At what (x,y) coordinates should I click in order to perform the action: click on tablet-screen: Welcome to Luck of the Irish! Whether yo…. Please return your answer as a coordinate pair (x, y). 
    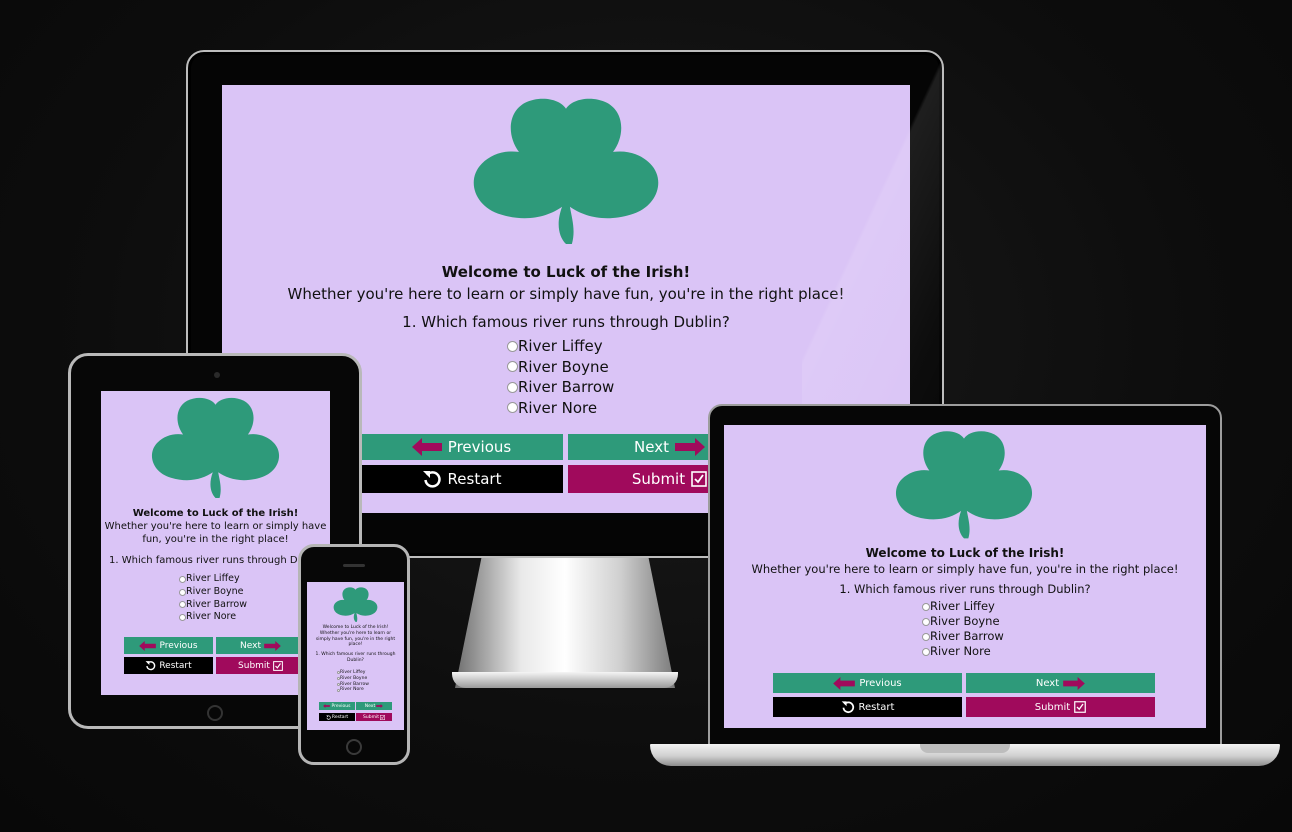
    Looking at the image, I should click on (215, 543).